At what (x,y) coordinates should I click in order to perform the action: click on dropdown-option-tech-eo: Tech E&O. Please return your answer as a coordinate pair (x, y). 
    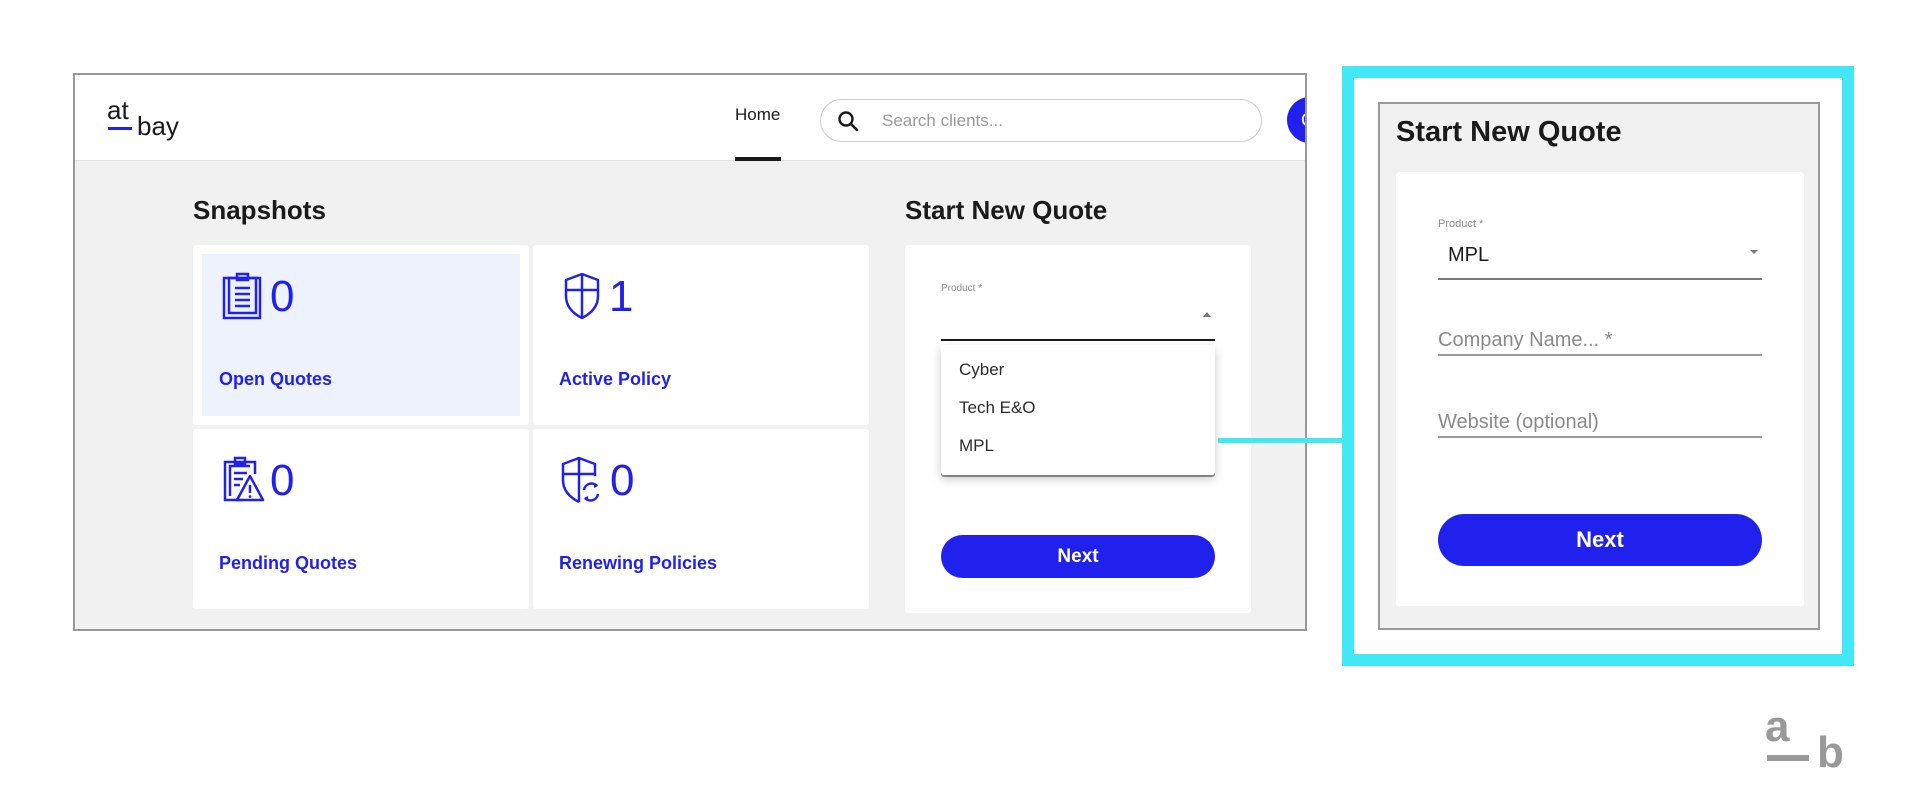
    Looking at the image, I should click on (997, 408).